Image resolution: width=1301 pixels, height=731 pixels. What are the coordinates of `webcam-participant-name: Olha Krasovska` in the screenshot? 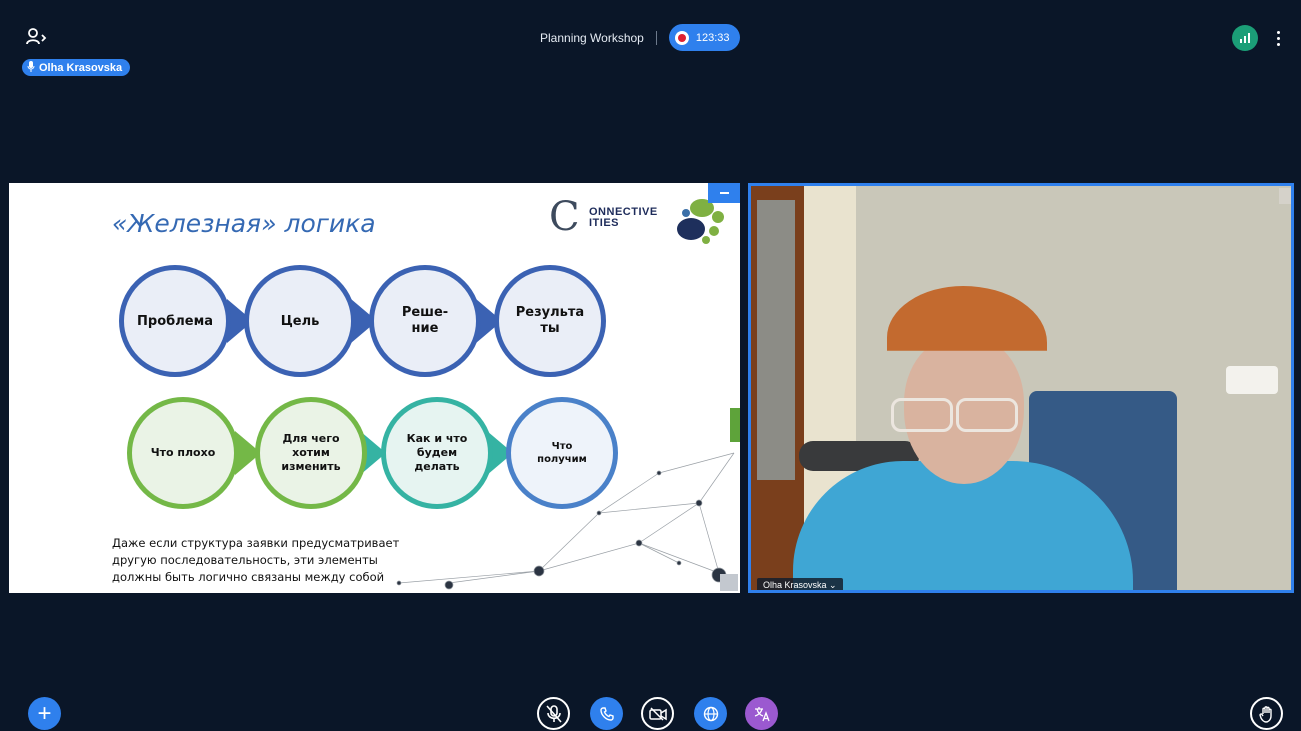 It's located at (795, 585).